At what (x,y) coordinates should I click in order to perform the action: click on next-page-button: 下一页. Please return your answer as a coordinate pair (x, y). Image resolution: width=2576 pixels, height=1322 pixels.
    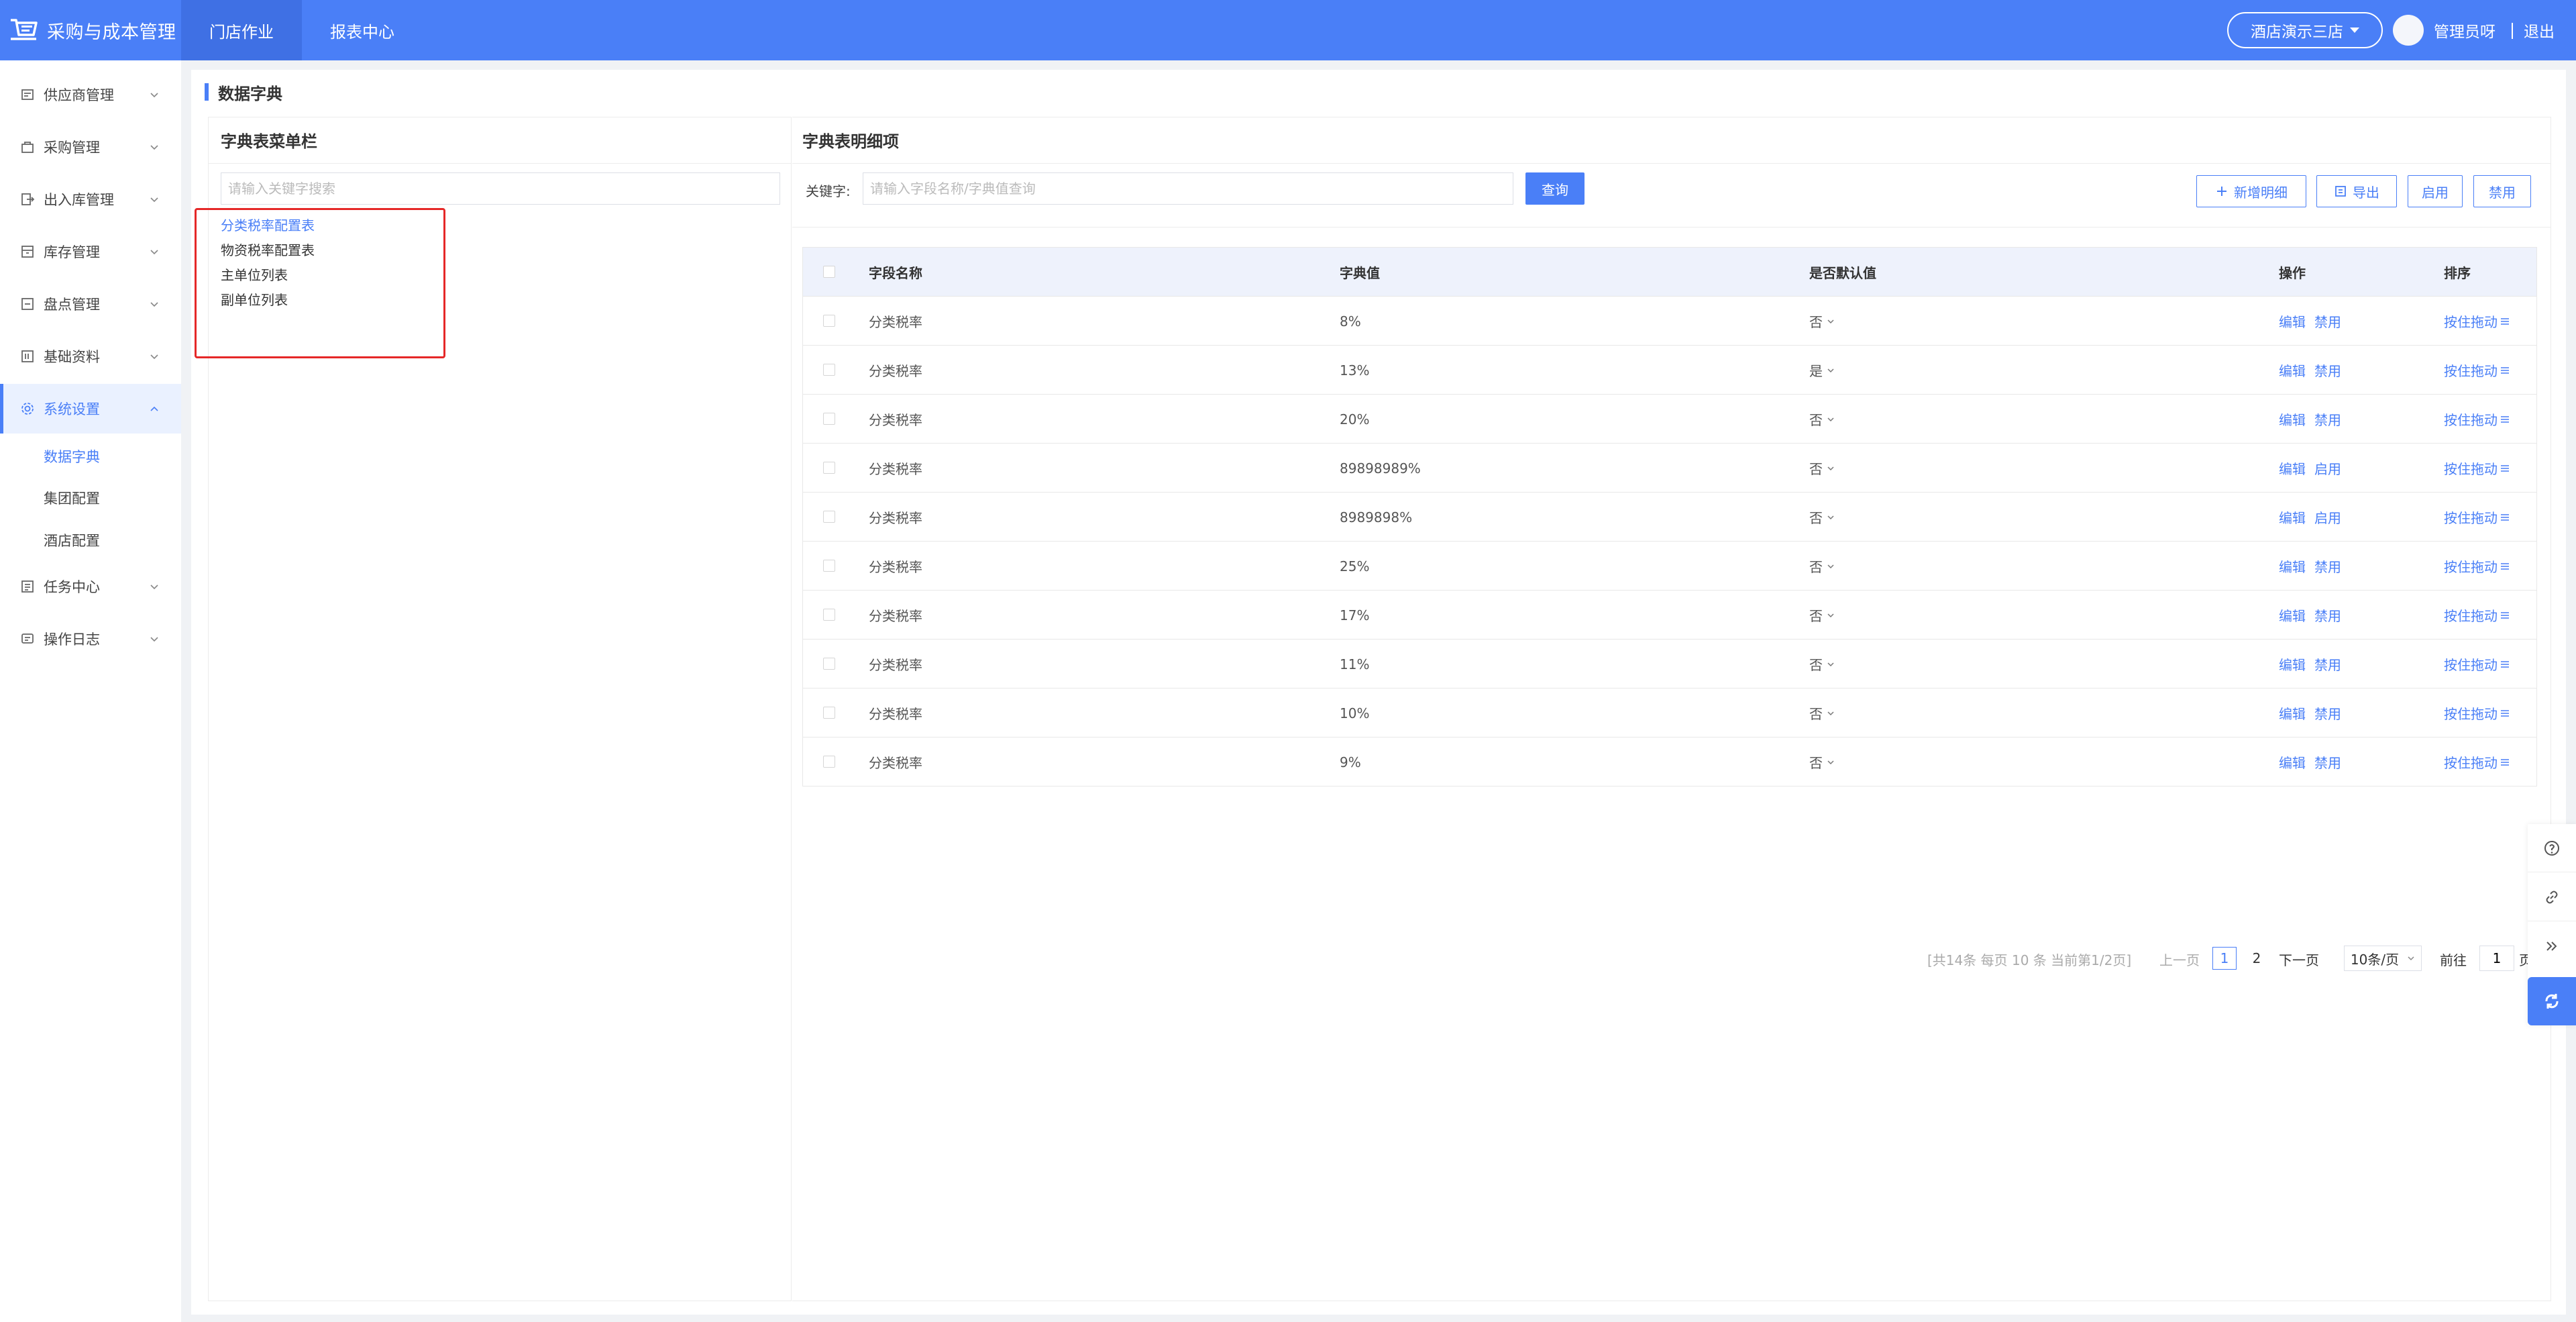
    Looking at the image, I should click on (2299, 959).